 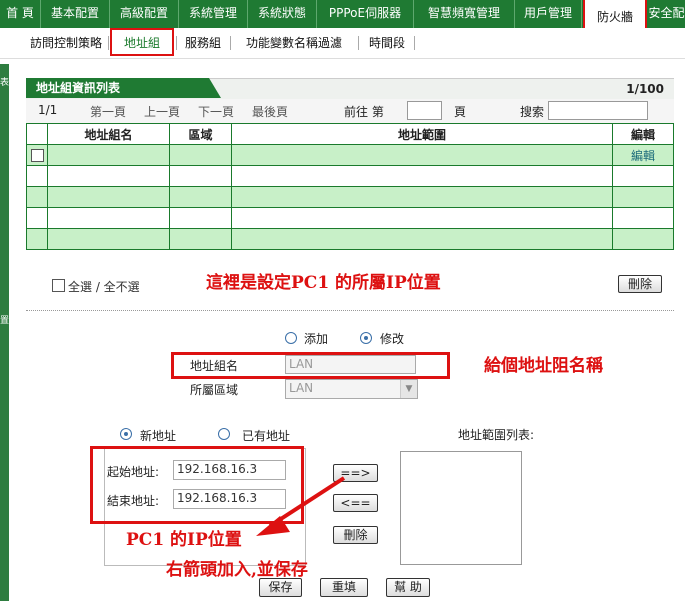 I want to click on subnav-service-group: 服務組, so click(x=203, y=43).